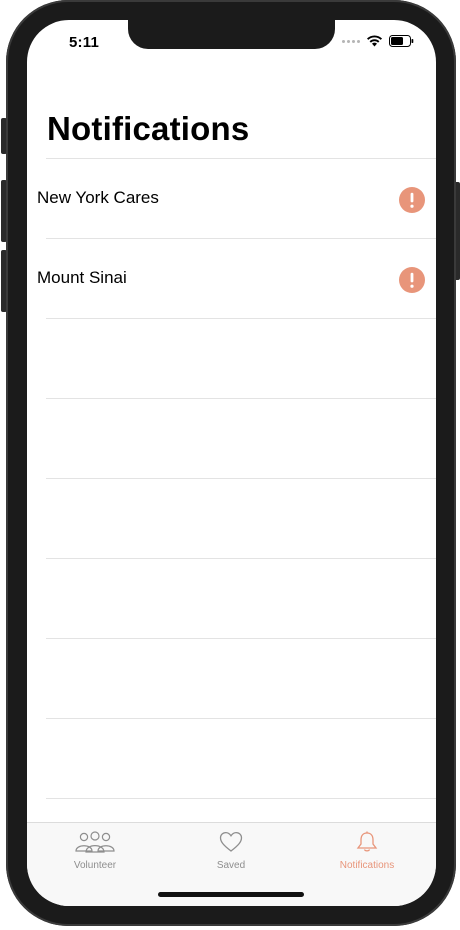  Describe the element at coordinates (367, 865) in the screenshot. I see `tab-label: Notifications` at that location.